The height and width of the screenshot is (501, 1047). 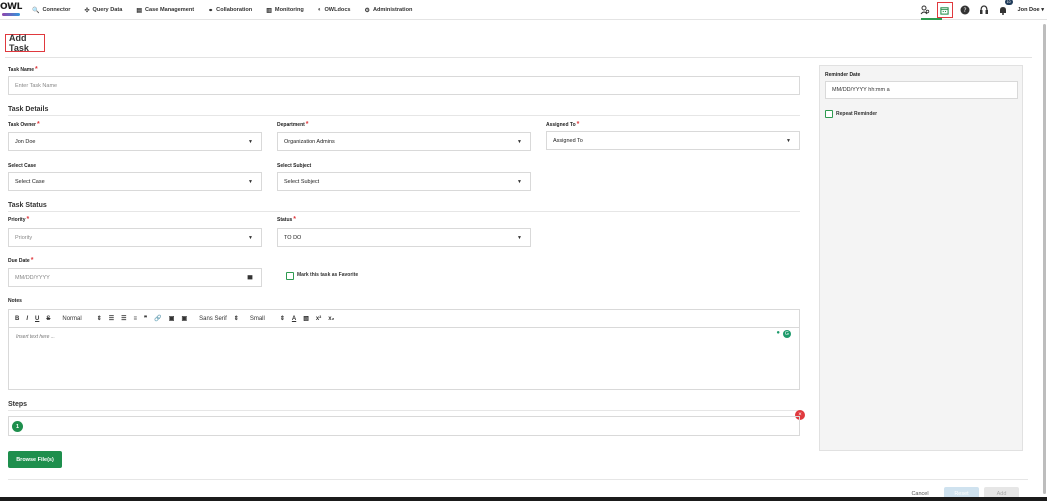 What do you see at coordinates (36, 85) in the screenshot?
I see `placeholder-text: Enter Task Name` at bounding box center [36, 85].